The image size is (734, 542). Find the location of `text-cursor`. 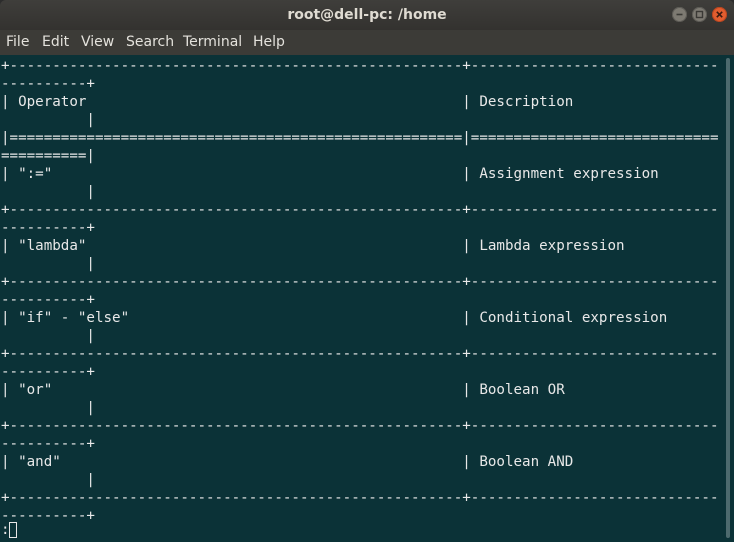

text-cursor is located at coordinates (13, 530).